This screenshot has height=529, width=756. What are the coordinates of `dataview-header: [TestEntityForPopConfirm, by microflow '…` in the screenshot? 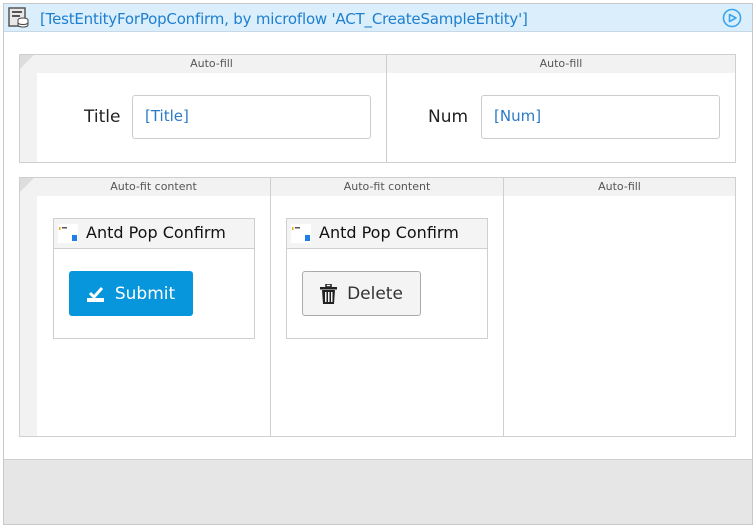 It's located at (378, 18).